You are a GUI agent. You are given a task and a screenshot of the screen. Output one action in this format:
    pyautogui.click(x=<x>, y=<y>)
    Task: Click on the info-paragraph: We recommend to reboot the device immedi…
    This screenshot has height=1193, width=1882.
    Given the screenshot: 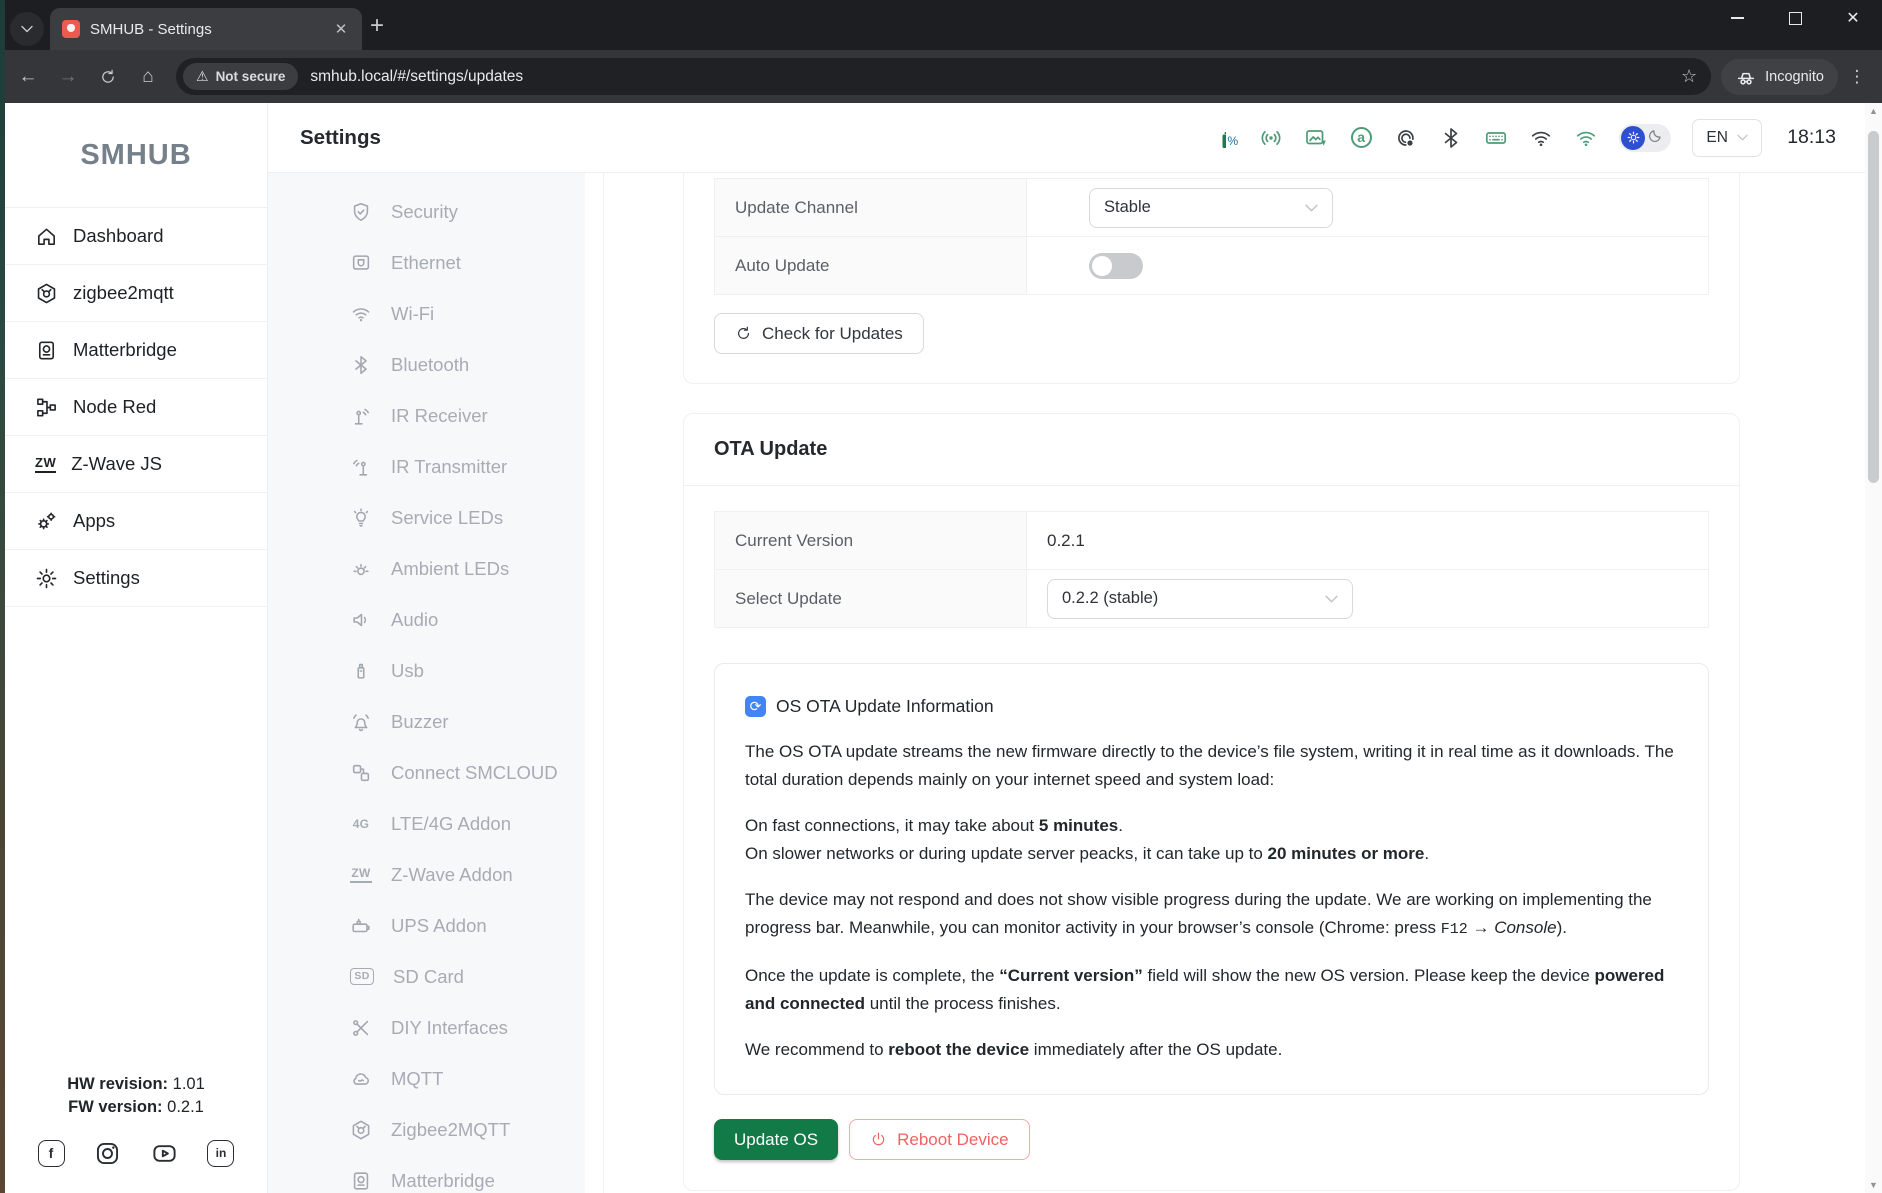 What is the action you would take?
    pyautogui.click(x=1014, y=1049)
    